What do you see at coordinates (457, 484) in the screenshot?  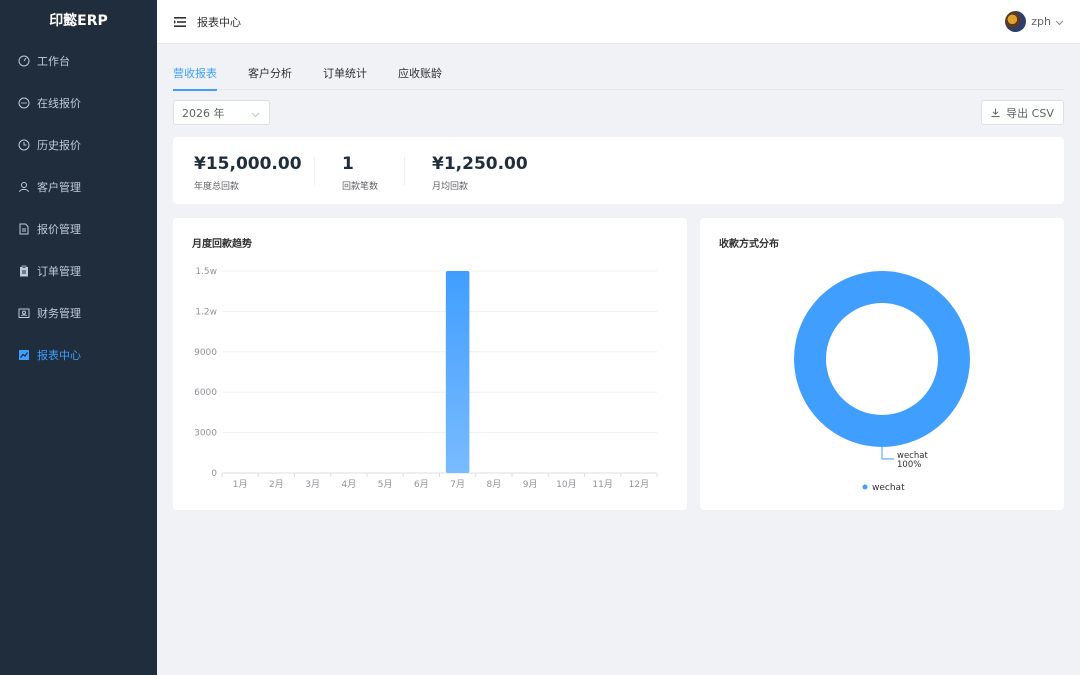 I see `x-tick-label: 7月` at bounding box center [457, 484].